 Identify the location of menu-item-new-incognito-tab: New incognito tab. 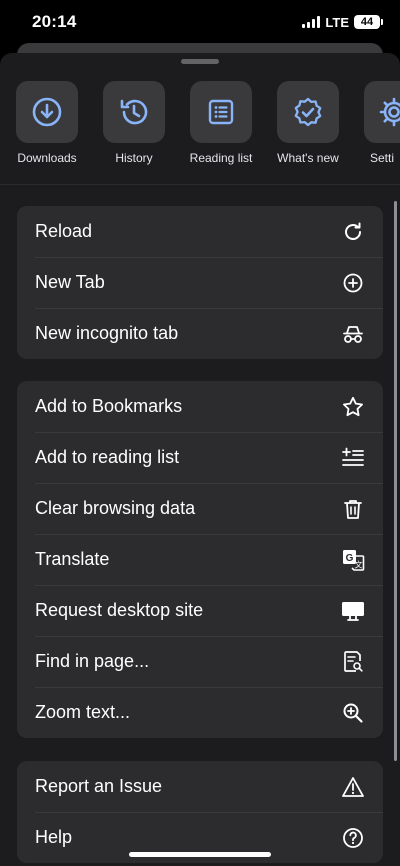
(200, 333).